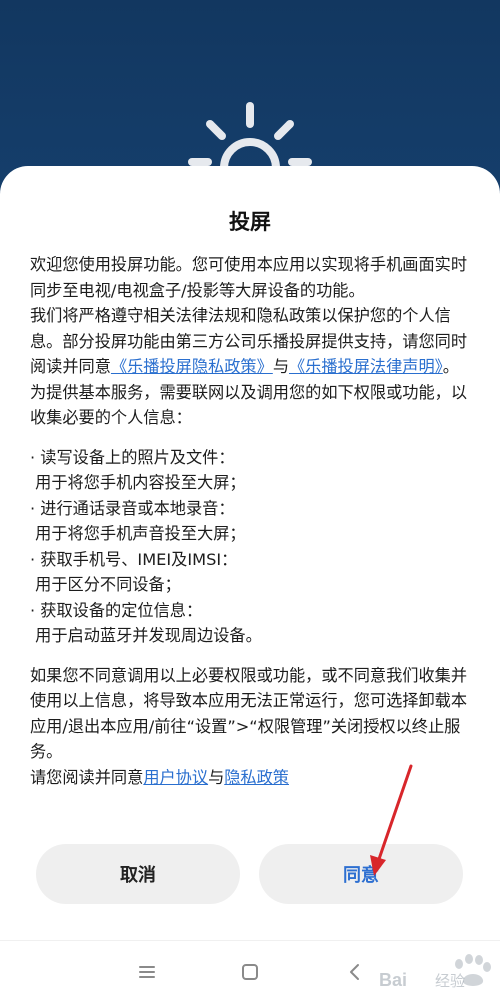 This screenshot has height=1001, width=500. What do you see at coordinates (250, 222) in the screenshot?
I see `dialog-title: 投屏` at bounding box center [250, 222].